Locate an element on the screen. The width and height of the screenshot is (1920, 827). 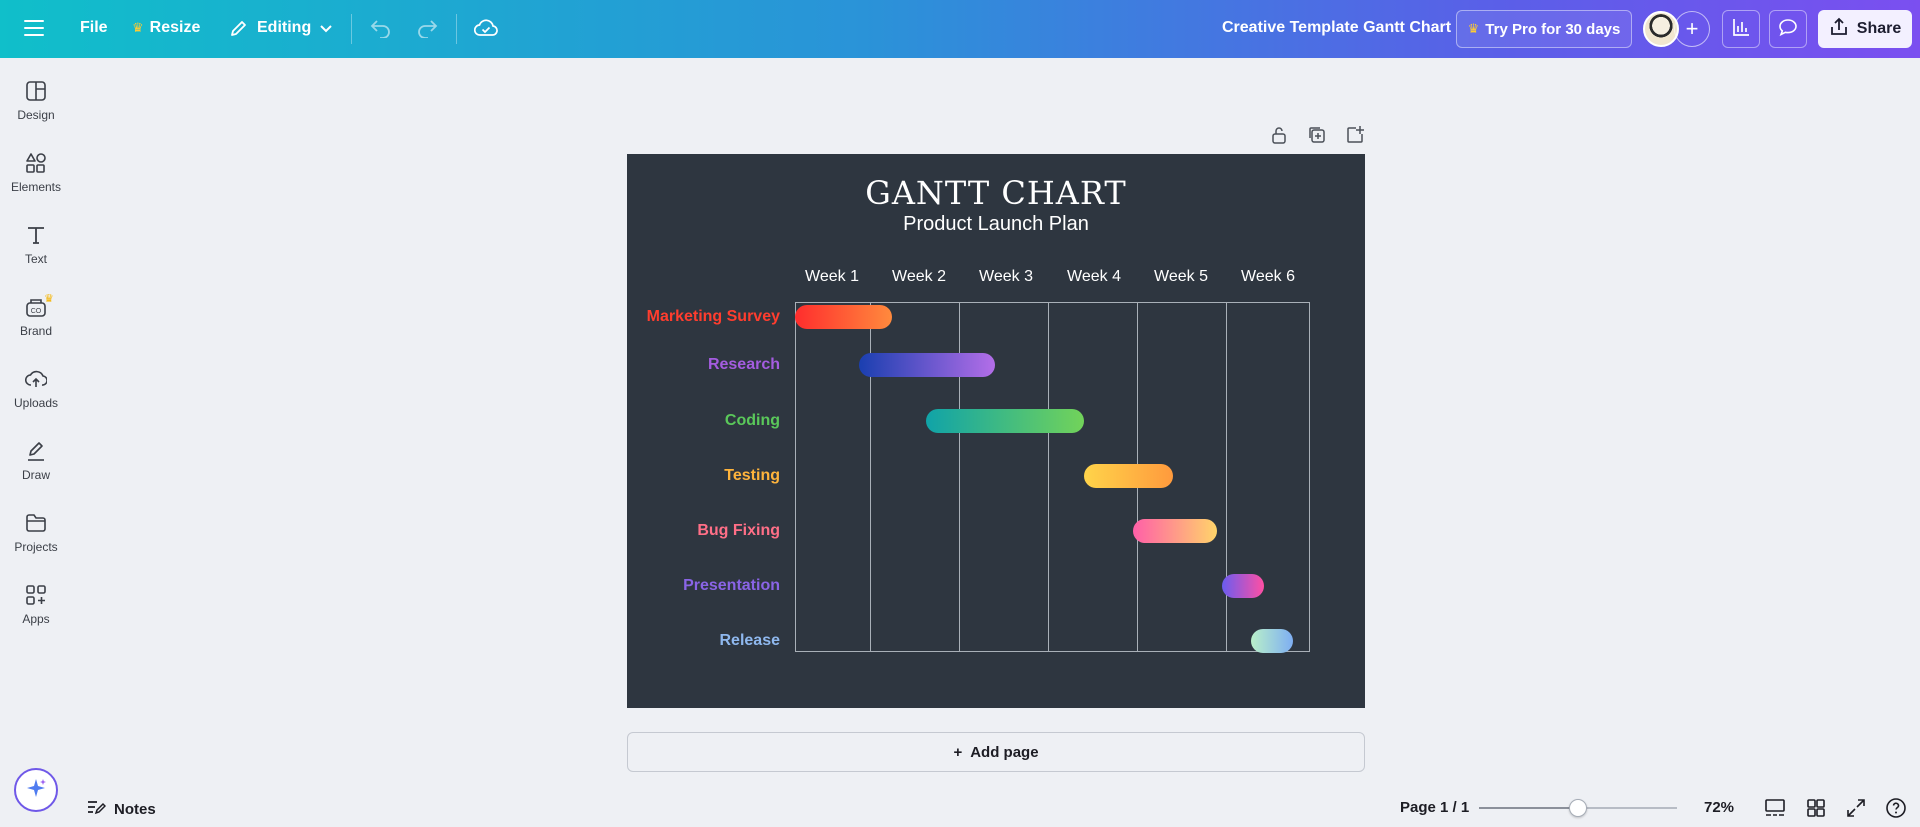
sidebar-item-label: Elements is located at coordinates (36, 187).